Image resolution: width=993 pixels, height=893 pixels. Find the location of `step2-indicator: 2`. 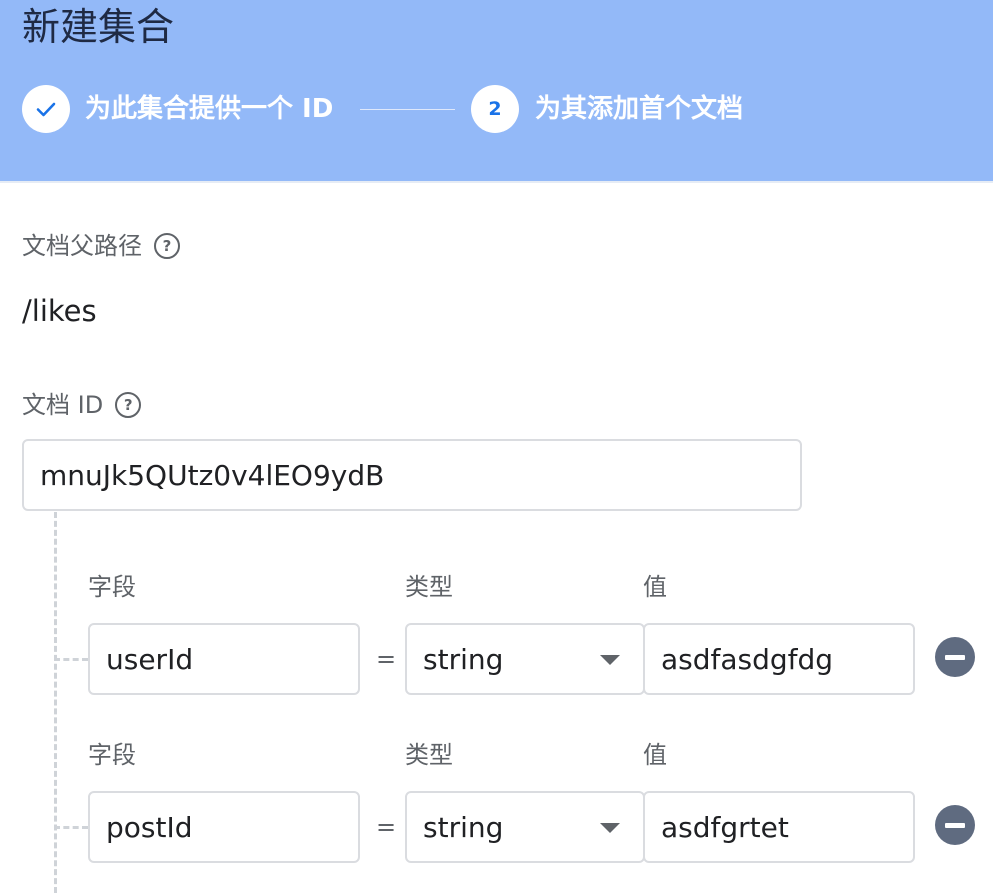

step2-indicator: 2 is located at coordinates (495, 109).